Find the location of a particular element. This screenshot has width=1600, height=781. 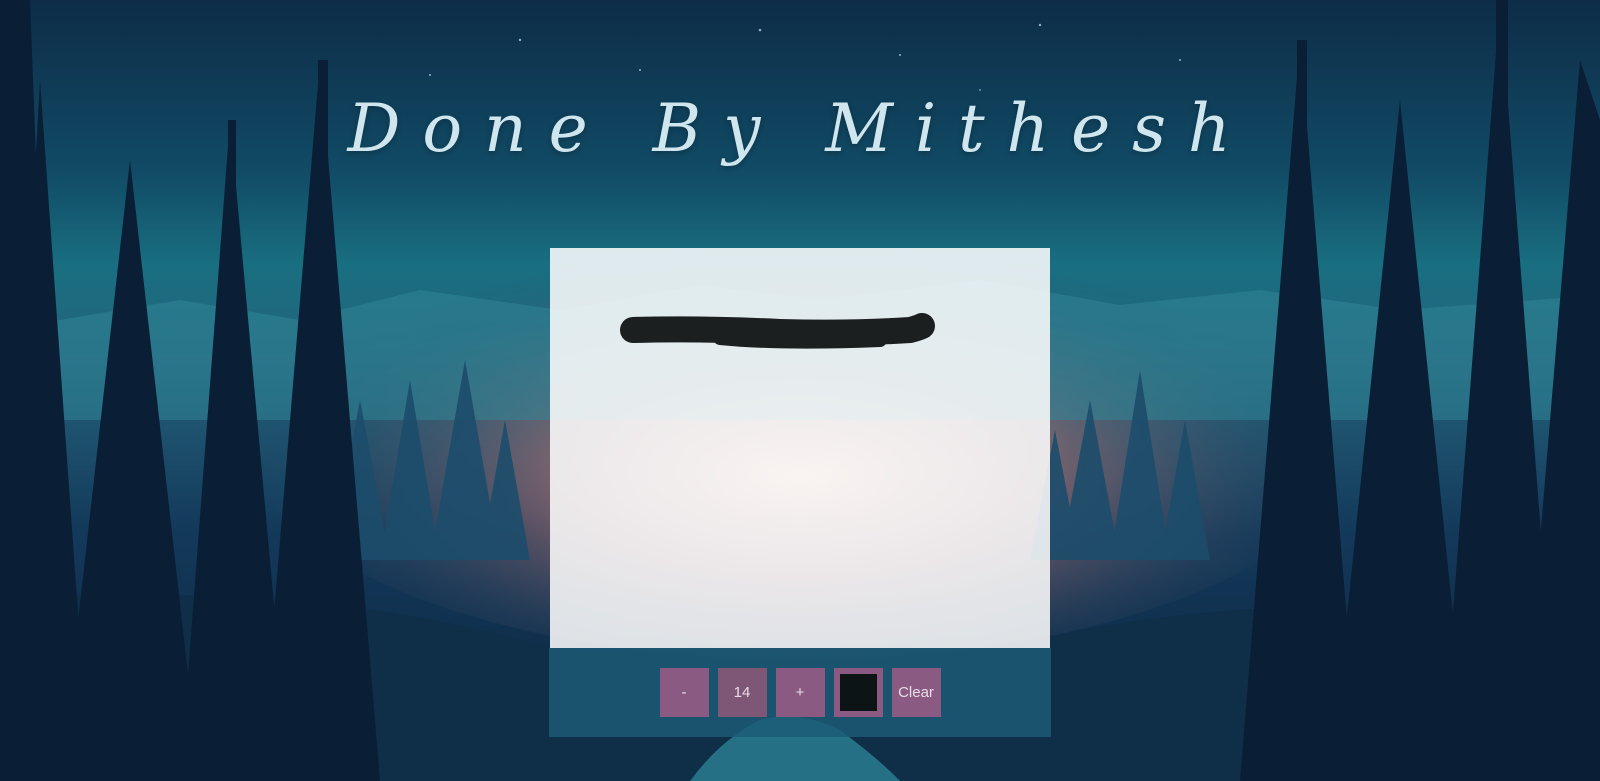

clear-button: Clear is located at coordinates (916, 692).